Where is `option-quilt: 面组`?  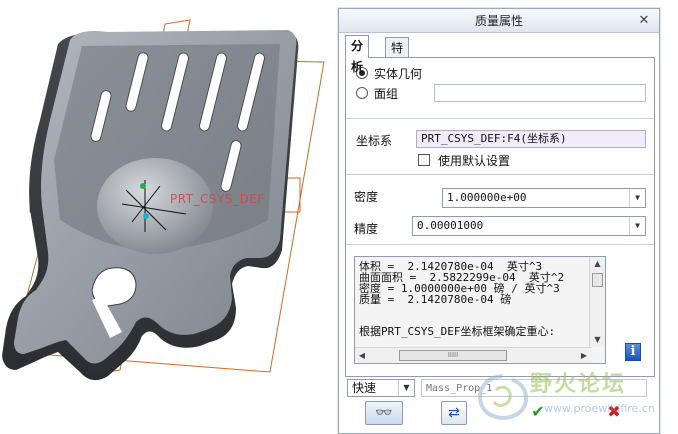
option-quilt: 面组 is located at coordinates (377, 93).